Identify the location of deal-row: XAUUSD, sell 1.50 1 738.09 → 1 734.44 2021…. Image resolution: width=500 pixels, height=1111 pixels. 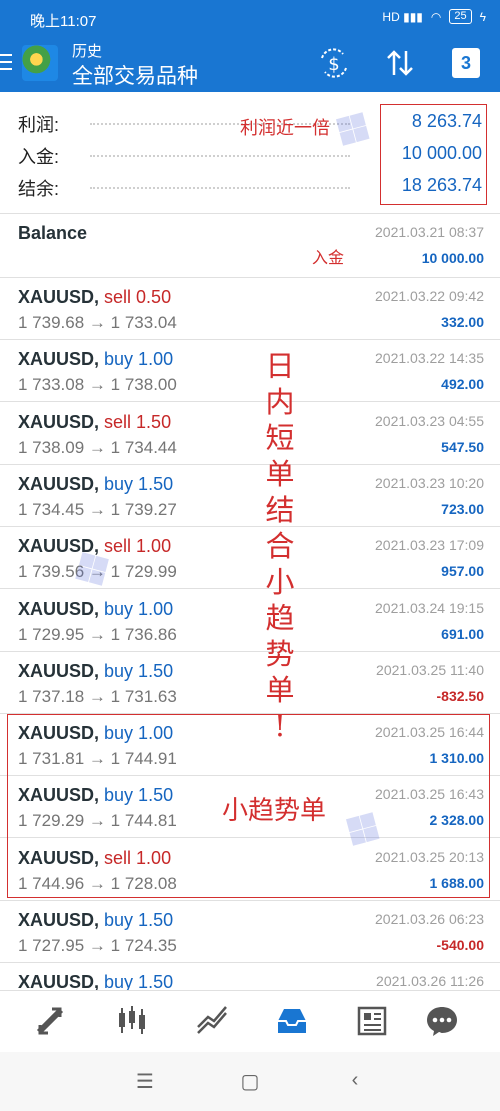
(250, 434).